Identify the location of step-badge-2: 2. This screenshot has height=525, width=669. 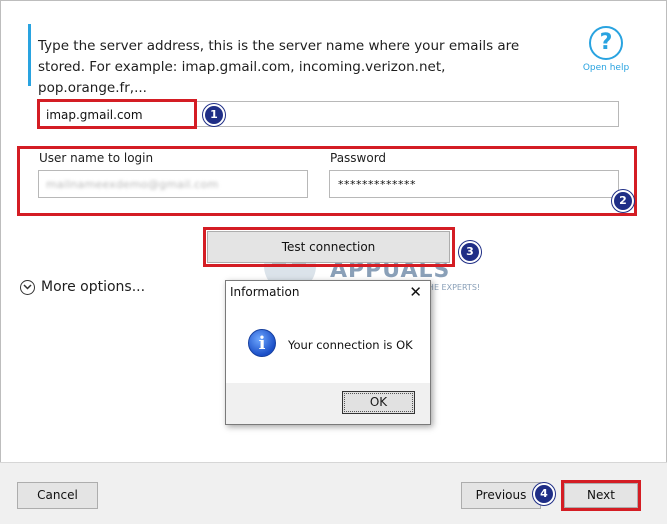
(623, 201).